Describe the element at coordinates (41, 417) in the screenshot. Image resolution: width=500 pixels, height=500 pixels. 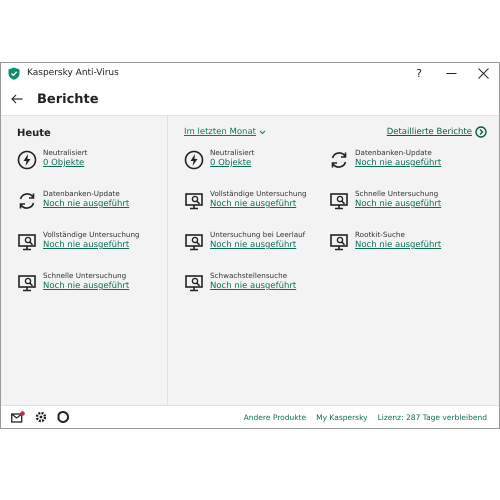
I see `settings-icon` at that location.